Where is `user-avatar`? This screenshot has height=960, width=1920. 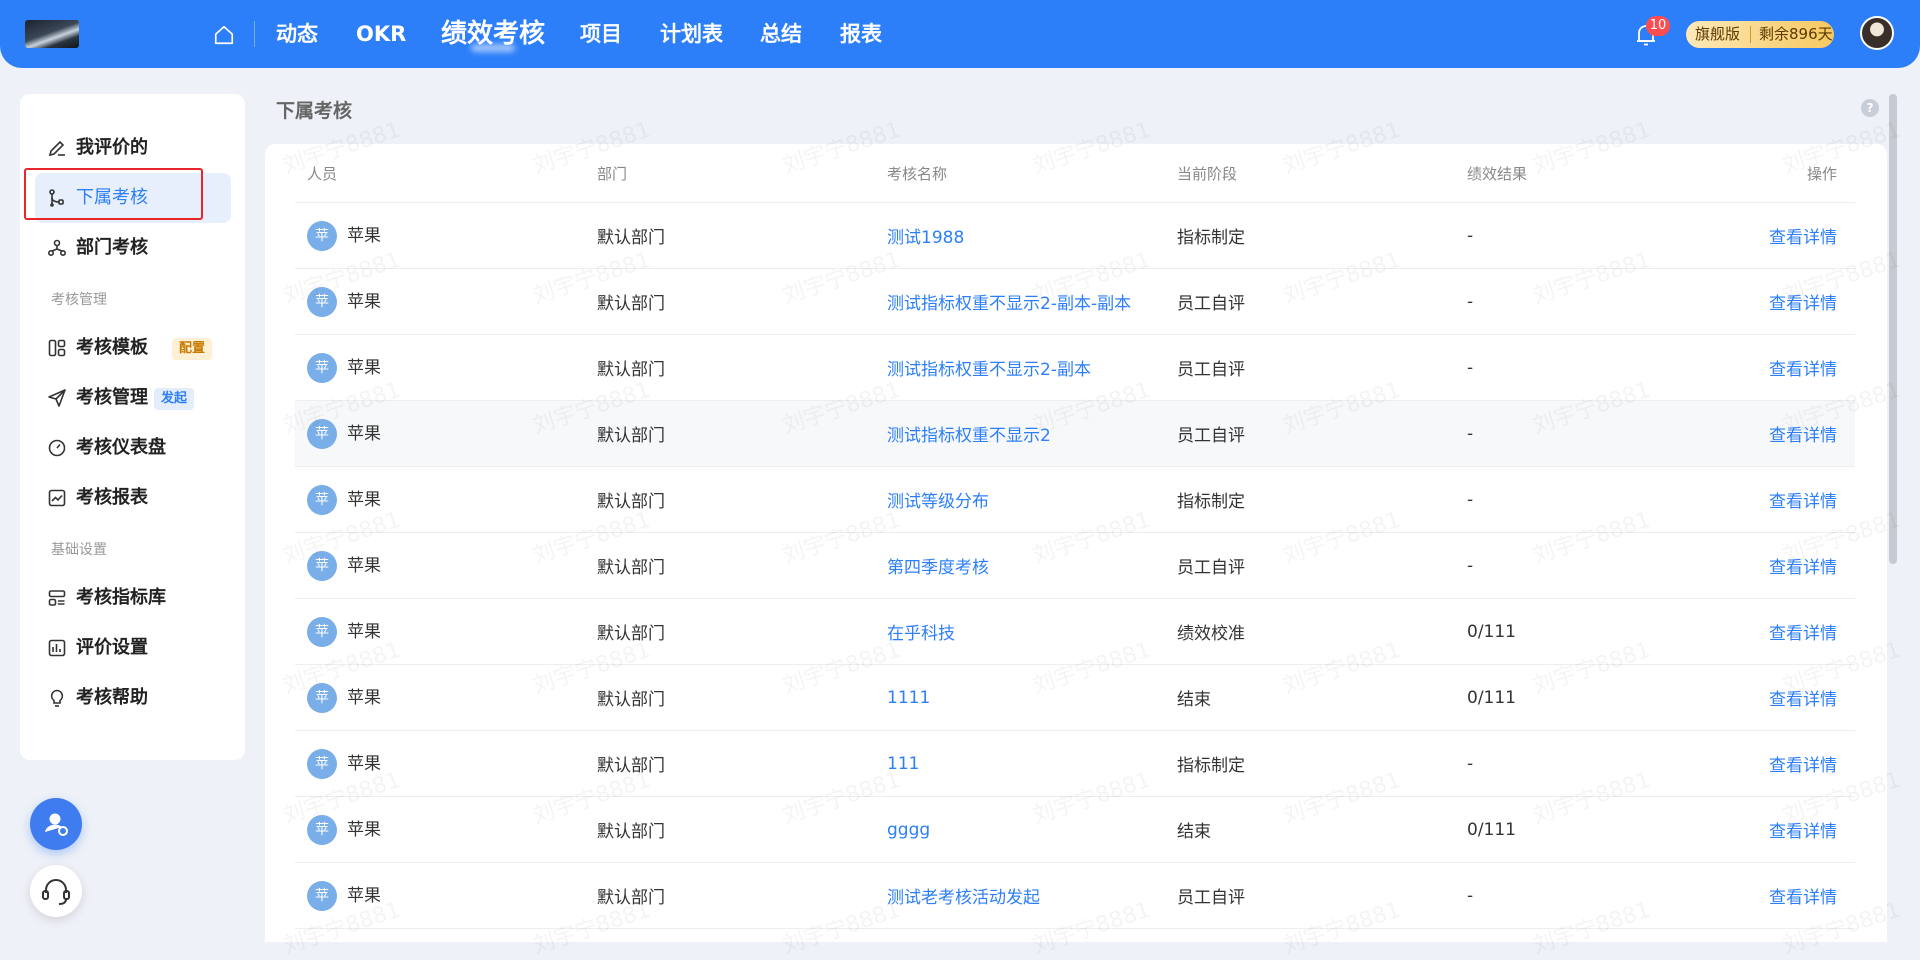 user-avatar is located at coordinates (1877, 33).